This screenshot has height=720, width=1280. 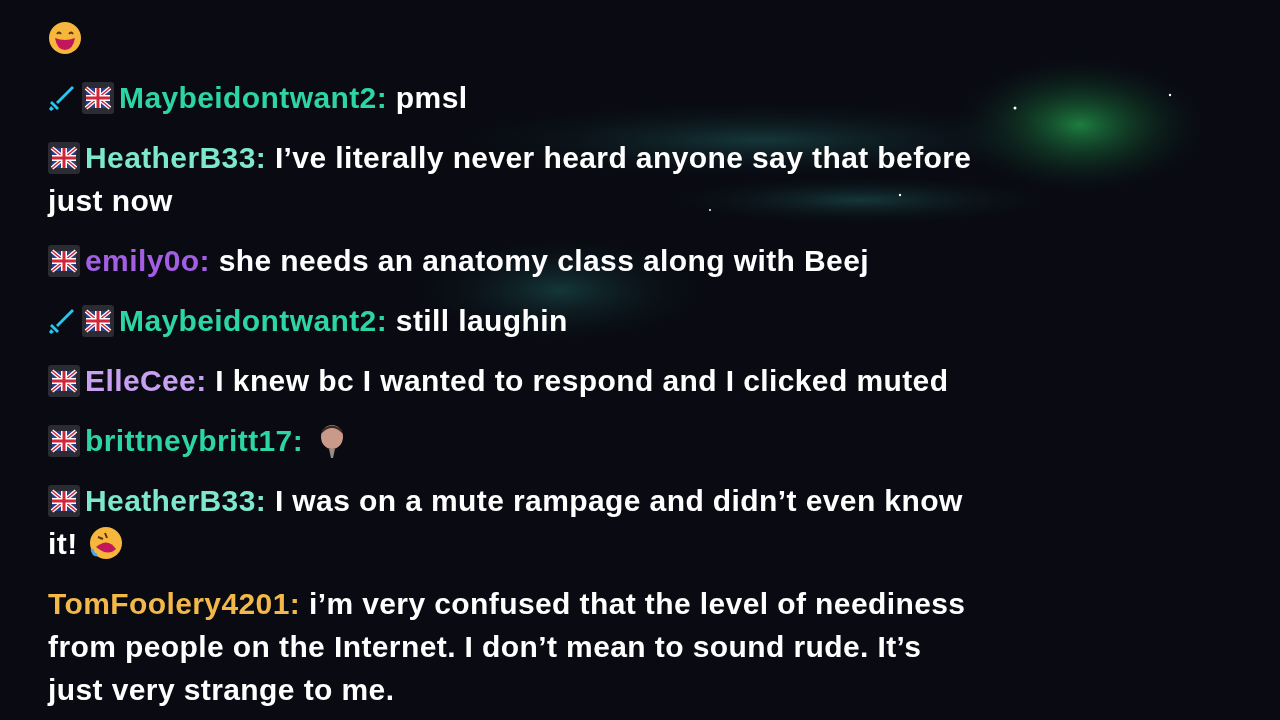 I want to click on chat-message: Maybeidontwant2: pmsl, so click(x=513, y=97).